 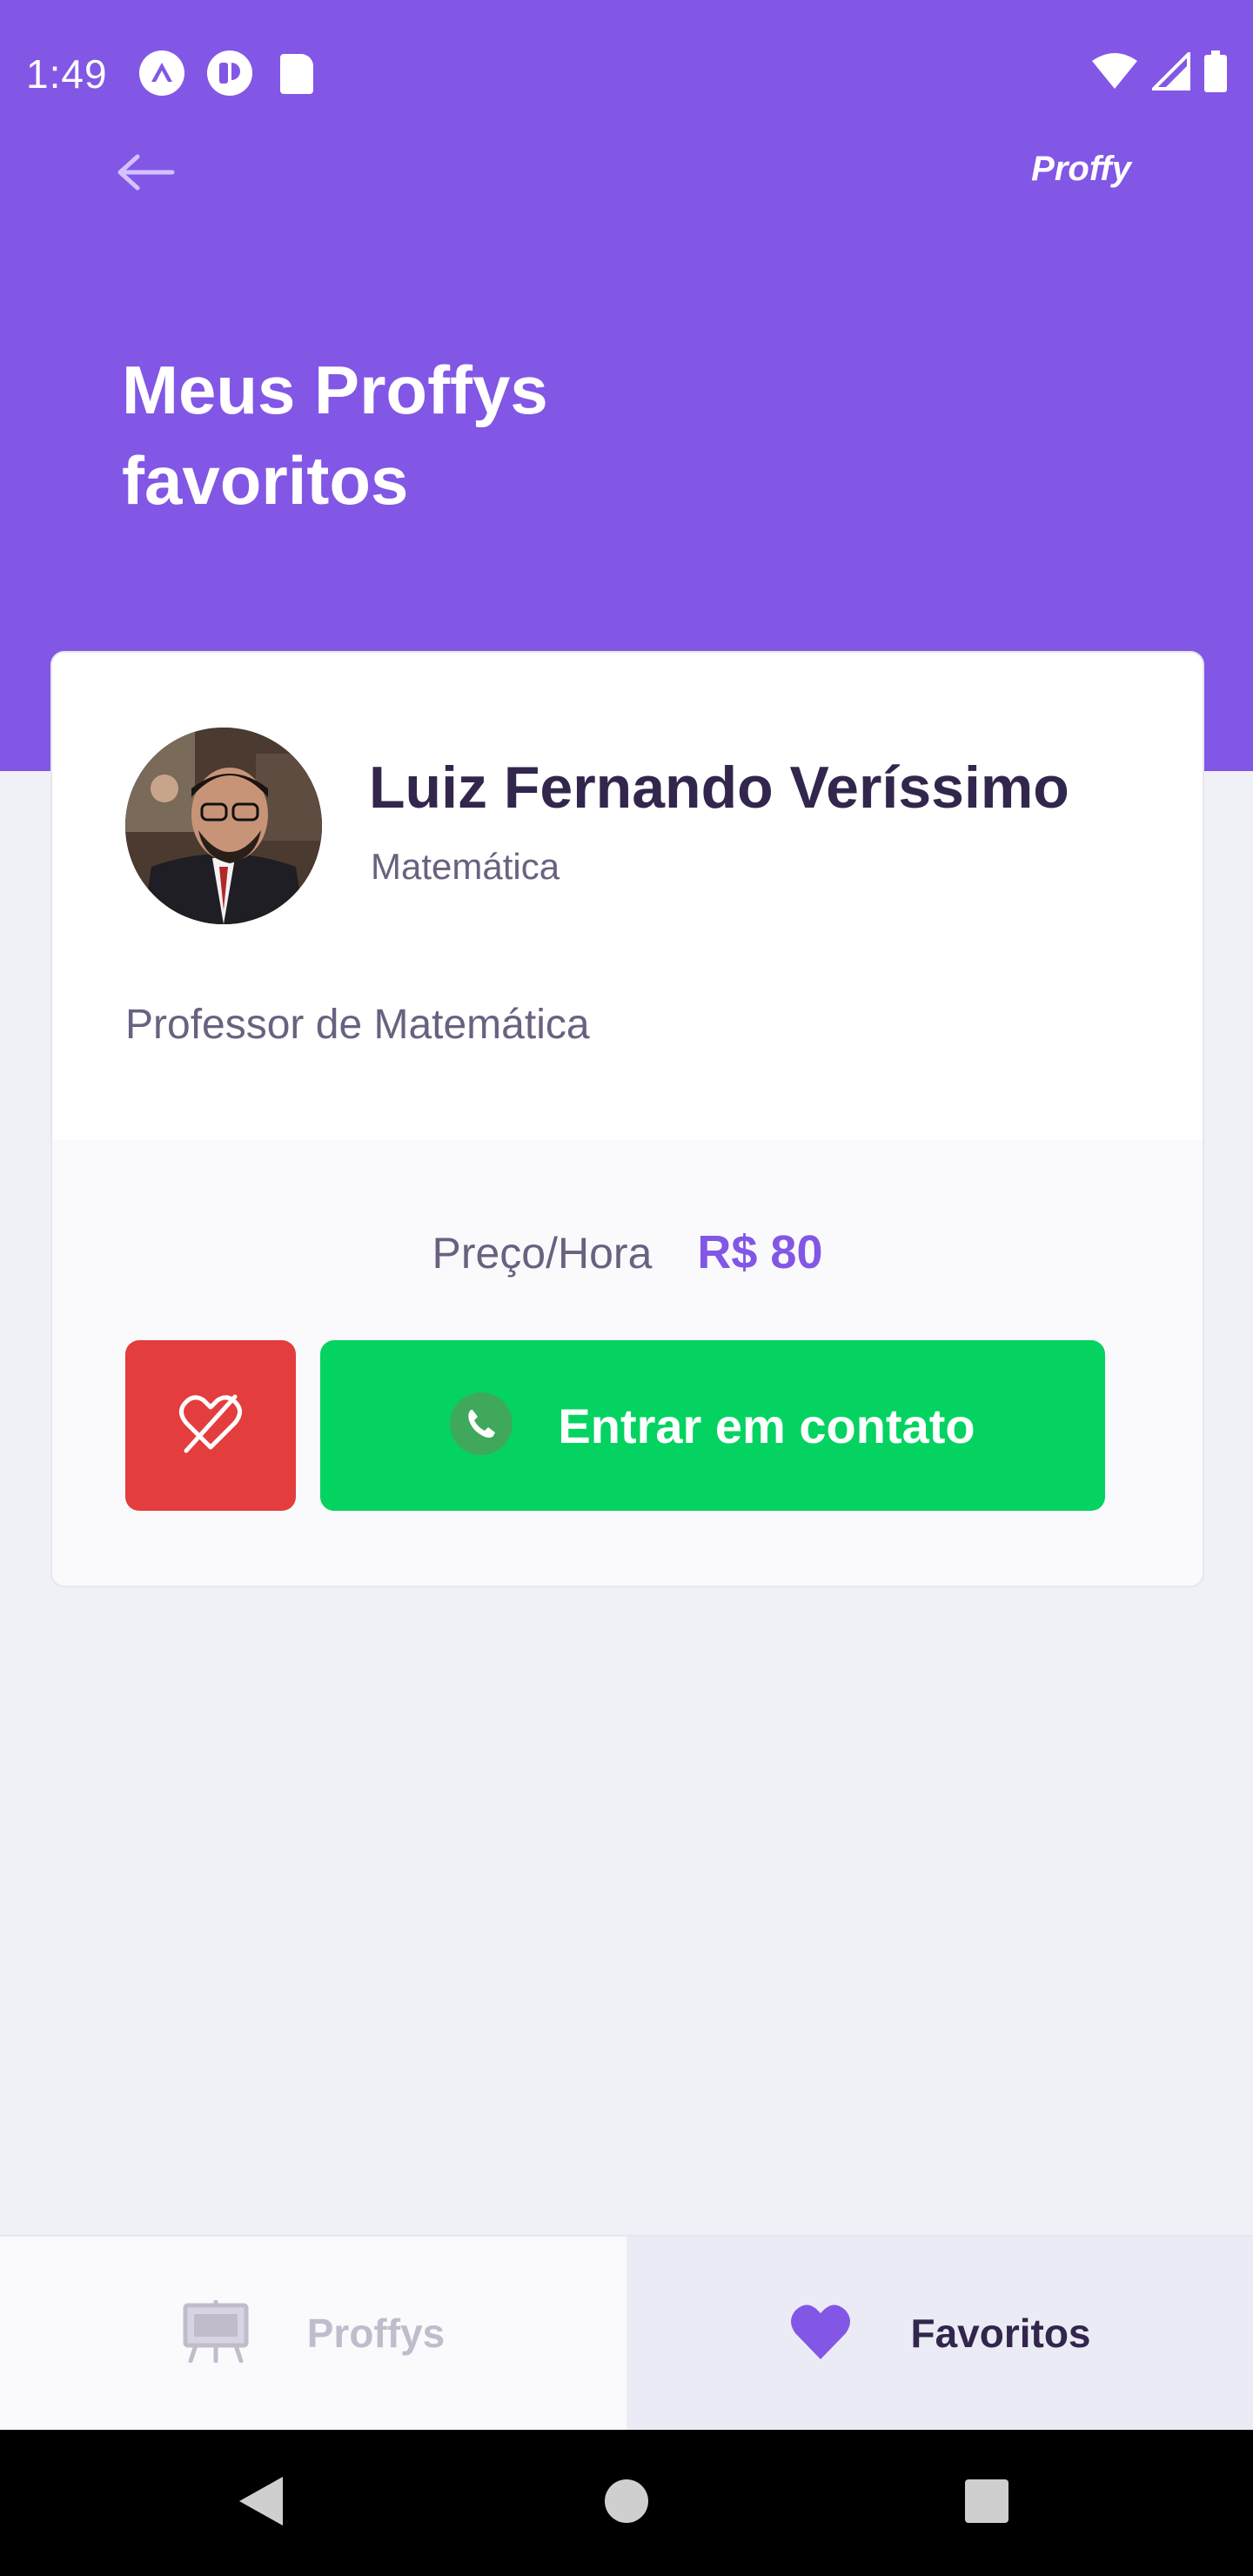 I want to click on system-nav-bar, so click(x=626, y=2503).